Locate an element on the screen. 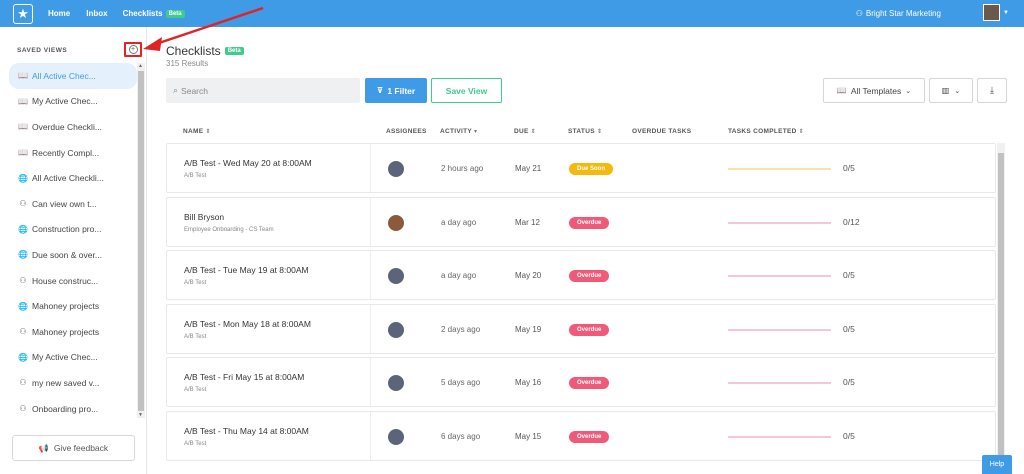  search-placeholder: Search is located at coordinates (194, 90).